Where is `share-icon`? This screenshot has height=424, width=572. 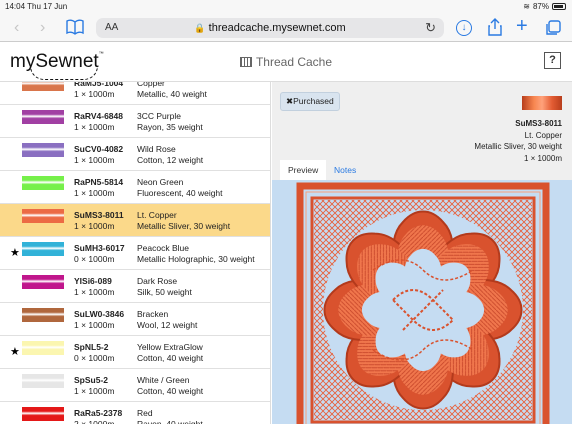
share-icon is located at coordinates (495, 30).